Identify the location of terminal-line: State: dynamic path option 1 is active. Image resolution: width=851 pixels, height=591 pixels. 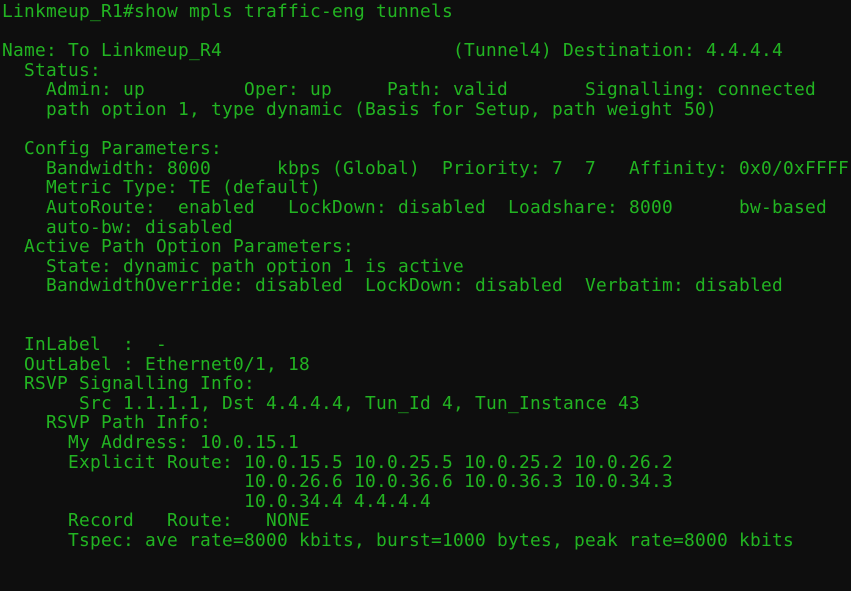
(233, 266).